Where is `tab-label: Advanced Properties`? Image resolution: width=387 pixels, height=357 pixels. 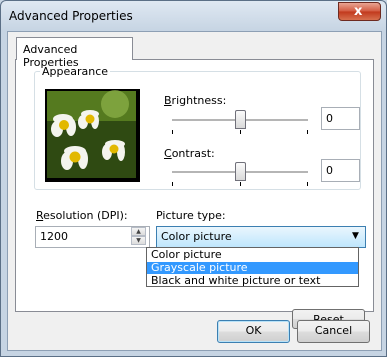 tab-label: Advanced Properties is located at coordinates (51, 56).